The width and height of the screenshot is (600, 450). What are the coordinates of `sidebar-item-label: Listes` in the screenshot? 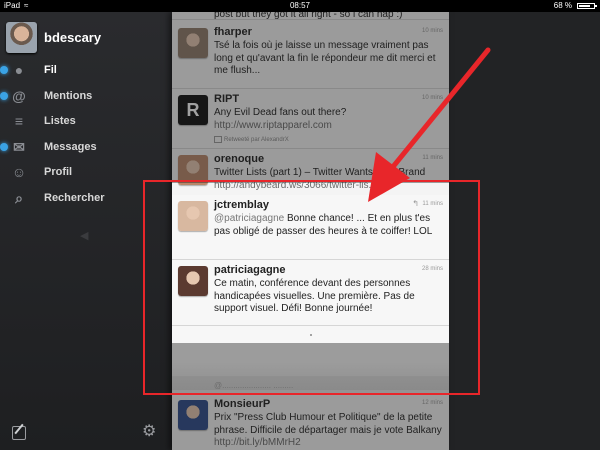 It's located at (60, 121).